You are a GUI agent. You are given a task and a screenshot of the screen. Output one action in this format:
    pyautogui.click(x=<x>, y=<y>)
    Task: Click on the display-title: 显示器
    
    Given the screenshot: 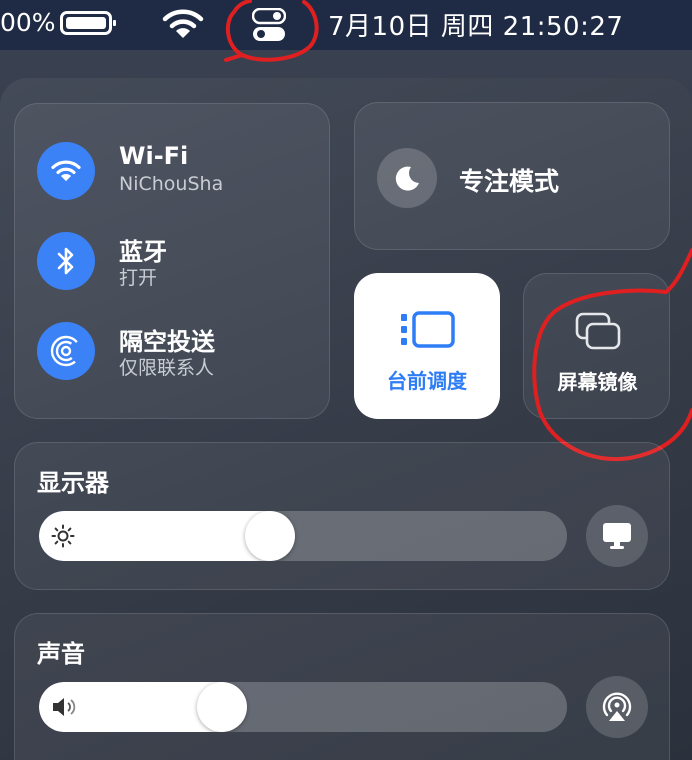 What is the action you would take?
    pyautogui.click(x=73, y=483)
    